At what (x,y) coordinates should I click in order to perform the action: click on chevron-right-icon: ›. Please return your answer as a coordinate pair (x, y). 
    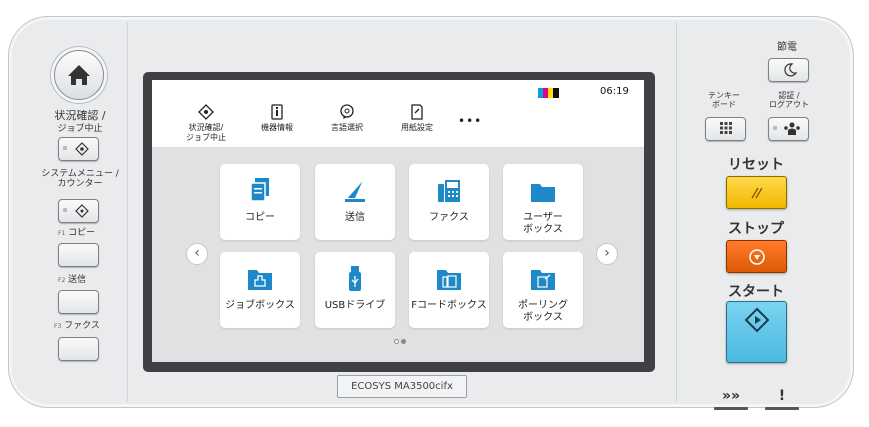
    Looking at the image, I should click on (607, 253).